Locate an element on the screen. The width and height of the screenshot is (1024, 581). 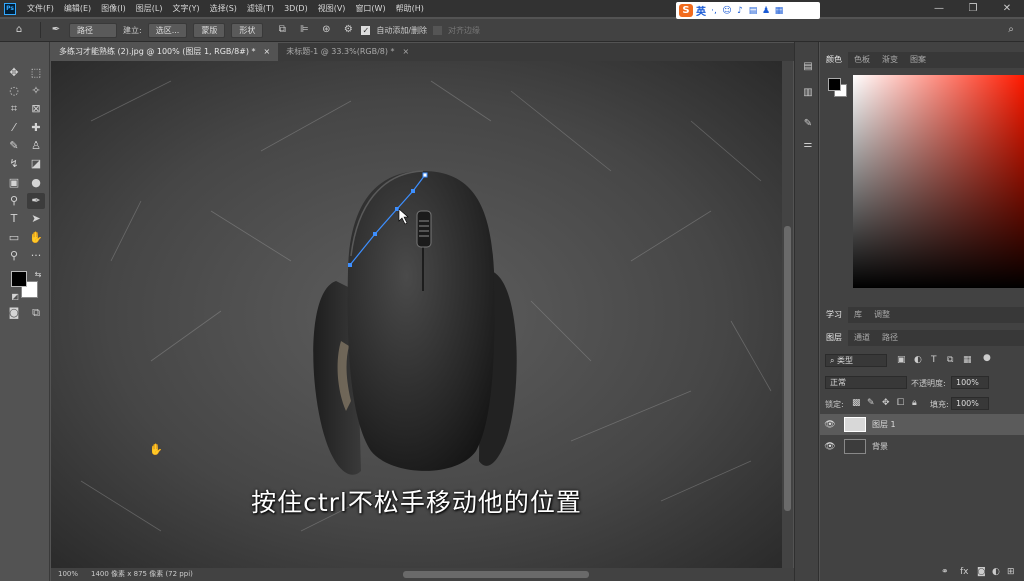
eyedropper-tool-icon: ⁄ is located at coordinates (14, 128).